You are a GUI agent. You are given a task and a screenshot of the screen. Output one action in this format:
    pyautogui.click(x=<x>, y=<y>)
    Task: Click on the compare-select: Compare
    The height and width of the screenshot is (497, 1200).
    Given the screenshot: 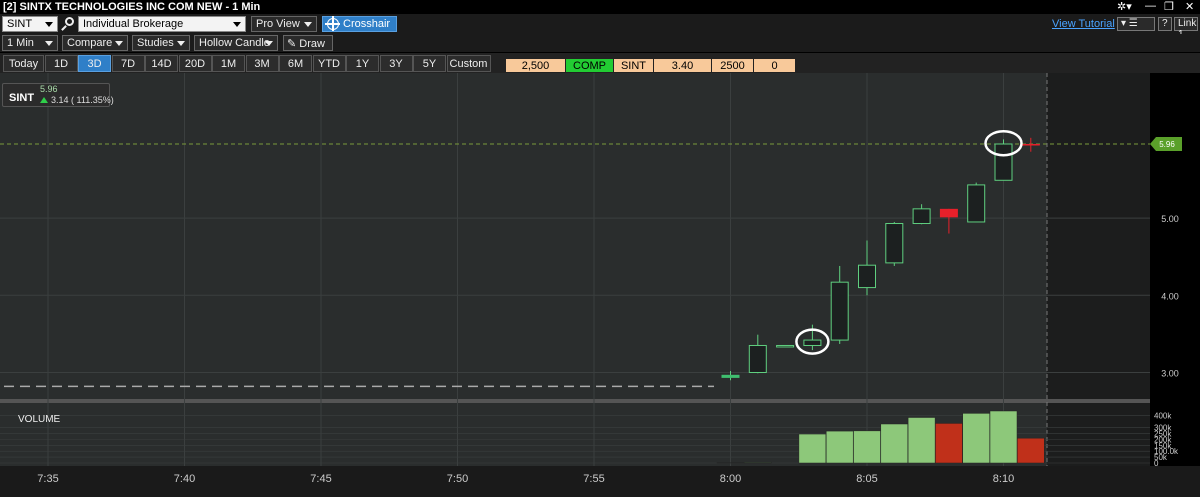 What is the action you would take?
    pyautogui.click(x=95, y=43)
    